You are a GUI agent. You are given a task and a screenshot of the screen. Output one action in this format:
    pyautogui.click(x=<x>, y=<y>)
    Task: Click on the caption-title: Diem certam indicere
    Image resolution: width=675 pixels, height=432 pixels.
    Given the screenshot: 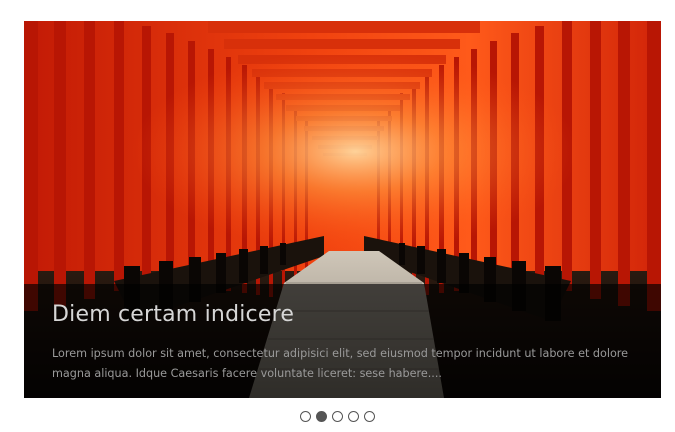 What is the action you would take?
    pyautogui.click(x=173, y=314)
    